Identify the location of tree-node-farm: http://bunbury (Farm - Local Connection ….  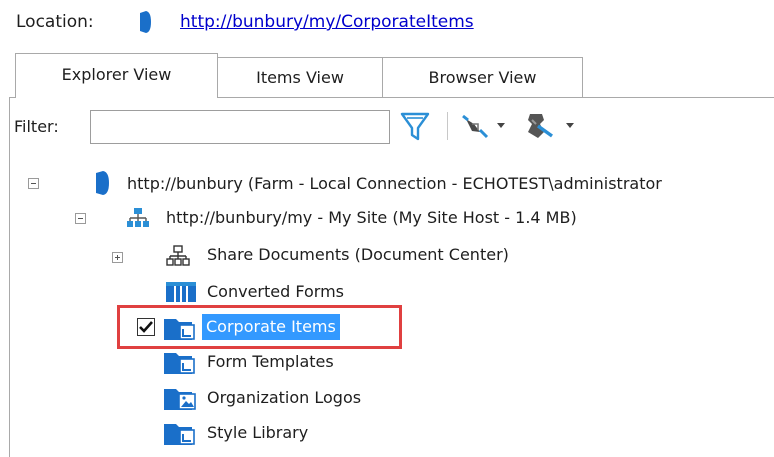
(394, 184).